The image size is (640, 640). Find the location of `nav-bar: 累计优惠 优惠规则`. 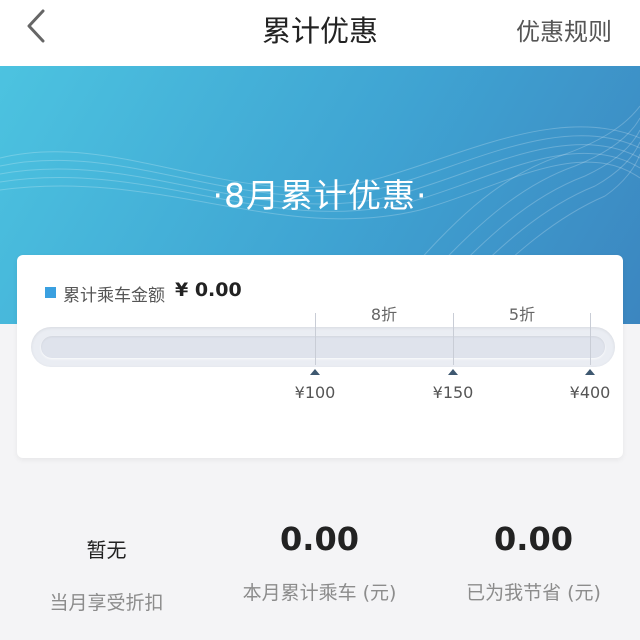

nav-bar: 累计优惠 优惠规则 is located at coordinates (320, 33).